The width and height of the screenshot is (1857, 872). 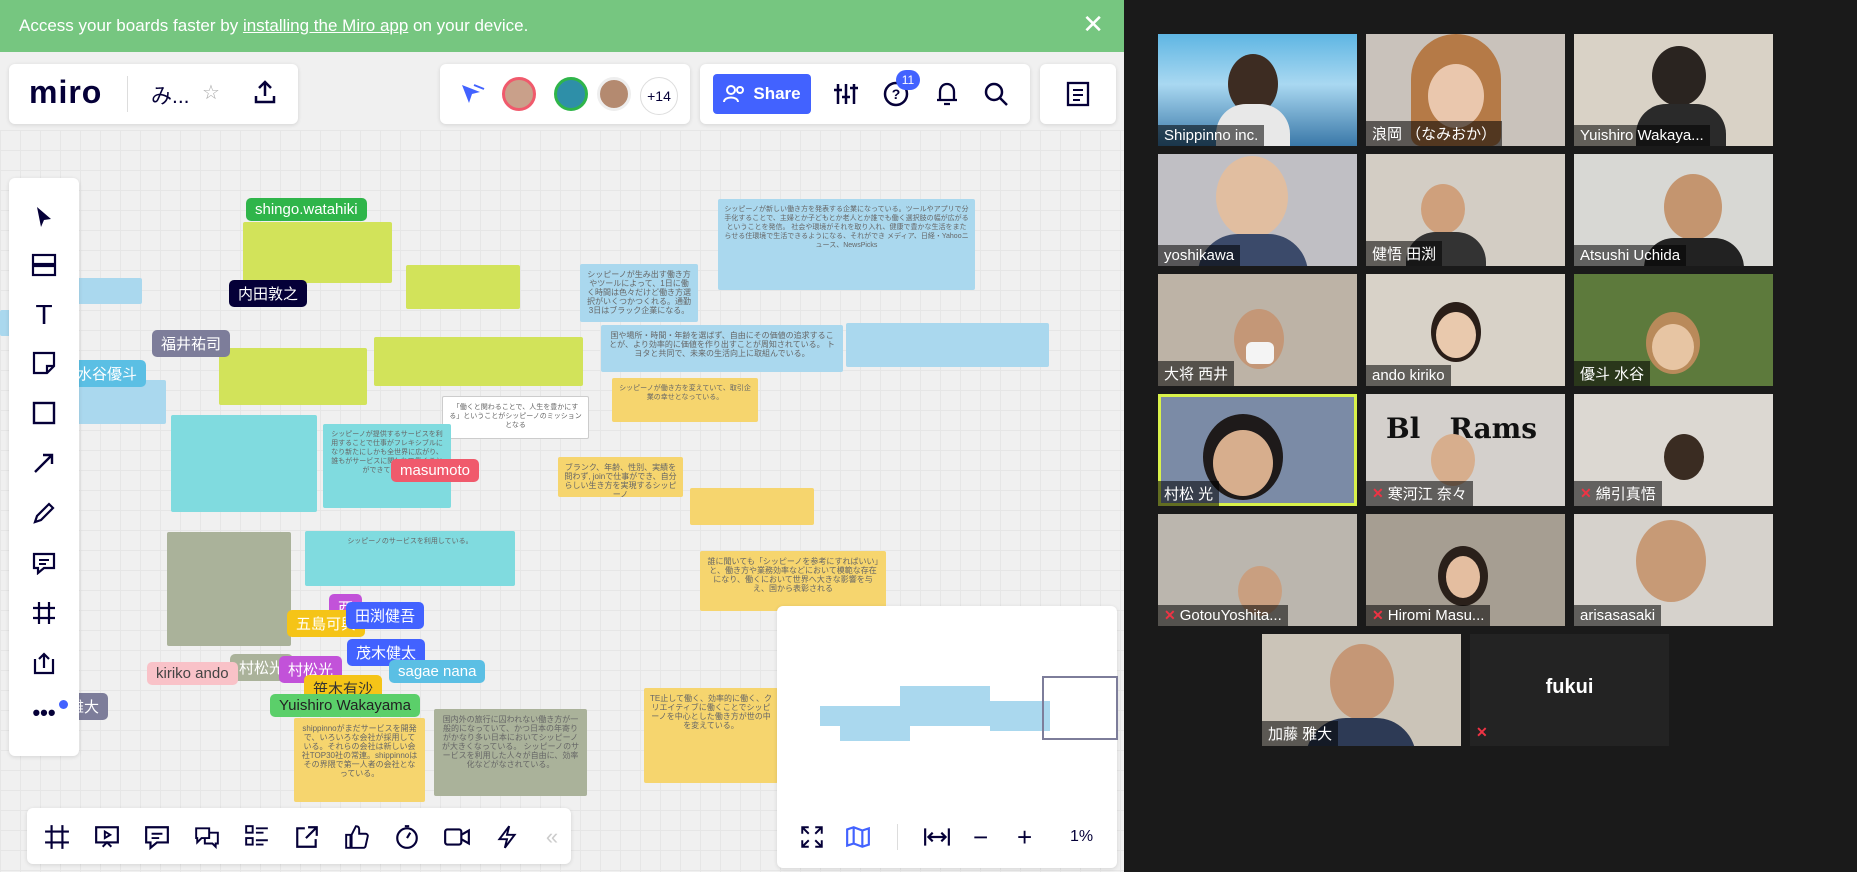 I want to click on sticky-note: 「働くと関わることで、人生を豊かにする」ということがシッピーノのミッションとなる, so click(x=515, y=417).